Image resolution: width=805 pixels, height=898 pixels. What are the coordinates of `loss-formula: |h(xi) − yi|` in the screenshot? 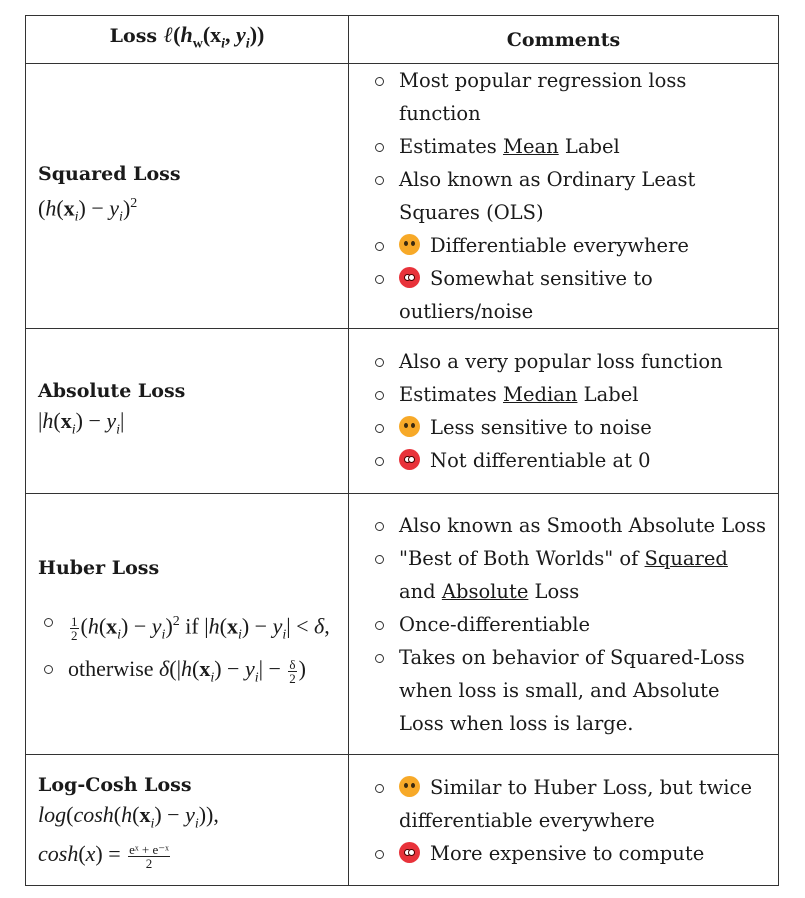 It's located at (188, 425).